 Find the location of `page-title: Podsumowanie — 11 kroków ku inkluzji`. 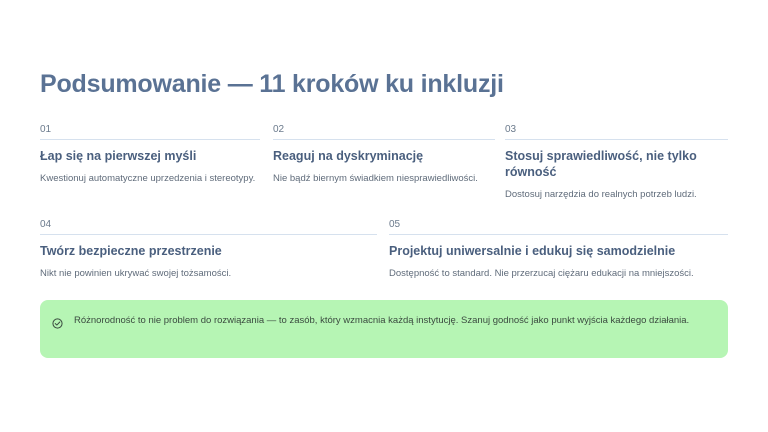

page-title: Podsumowanie — 11 kroków ku inkluzji is located at coordinates (272, 84).